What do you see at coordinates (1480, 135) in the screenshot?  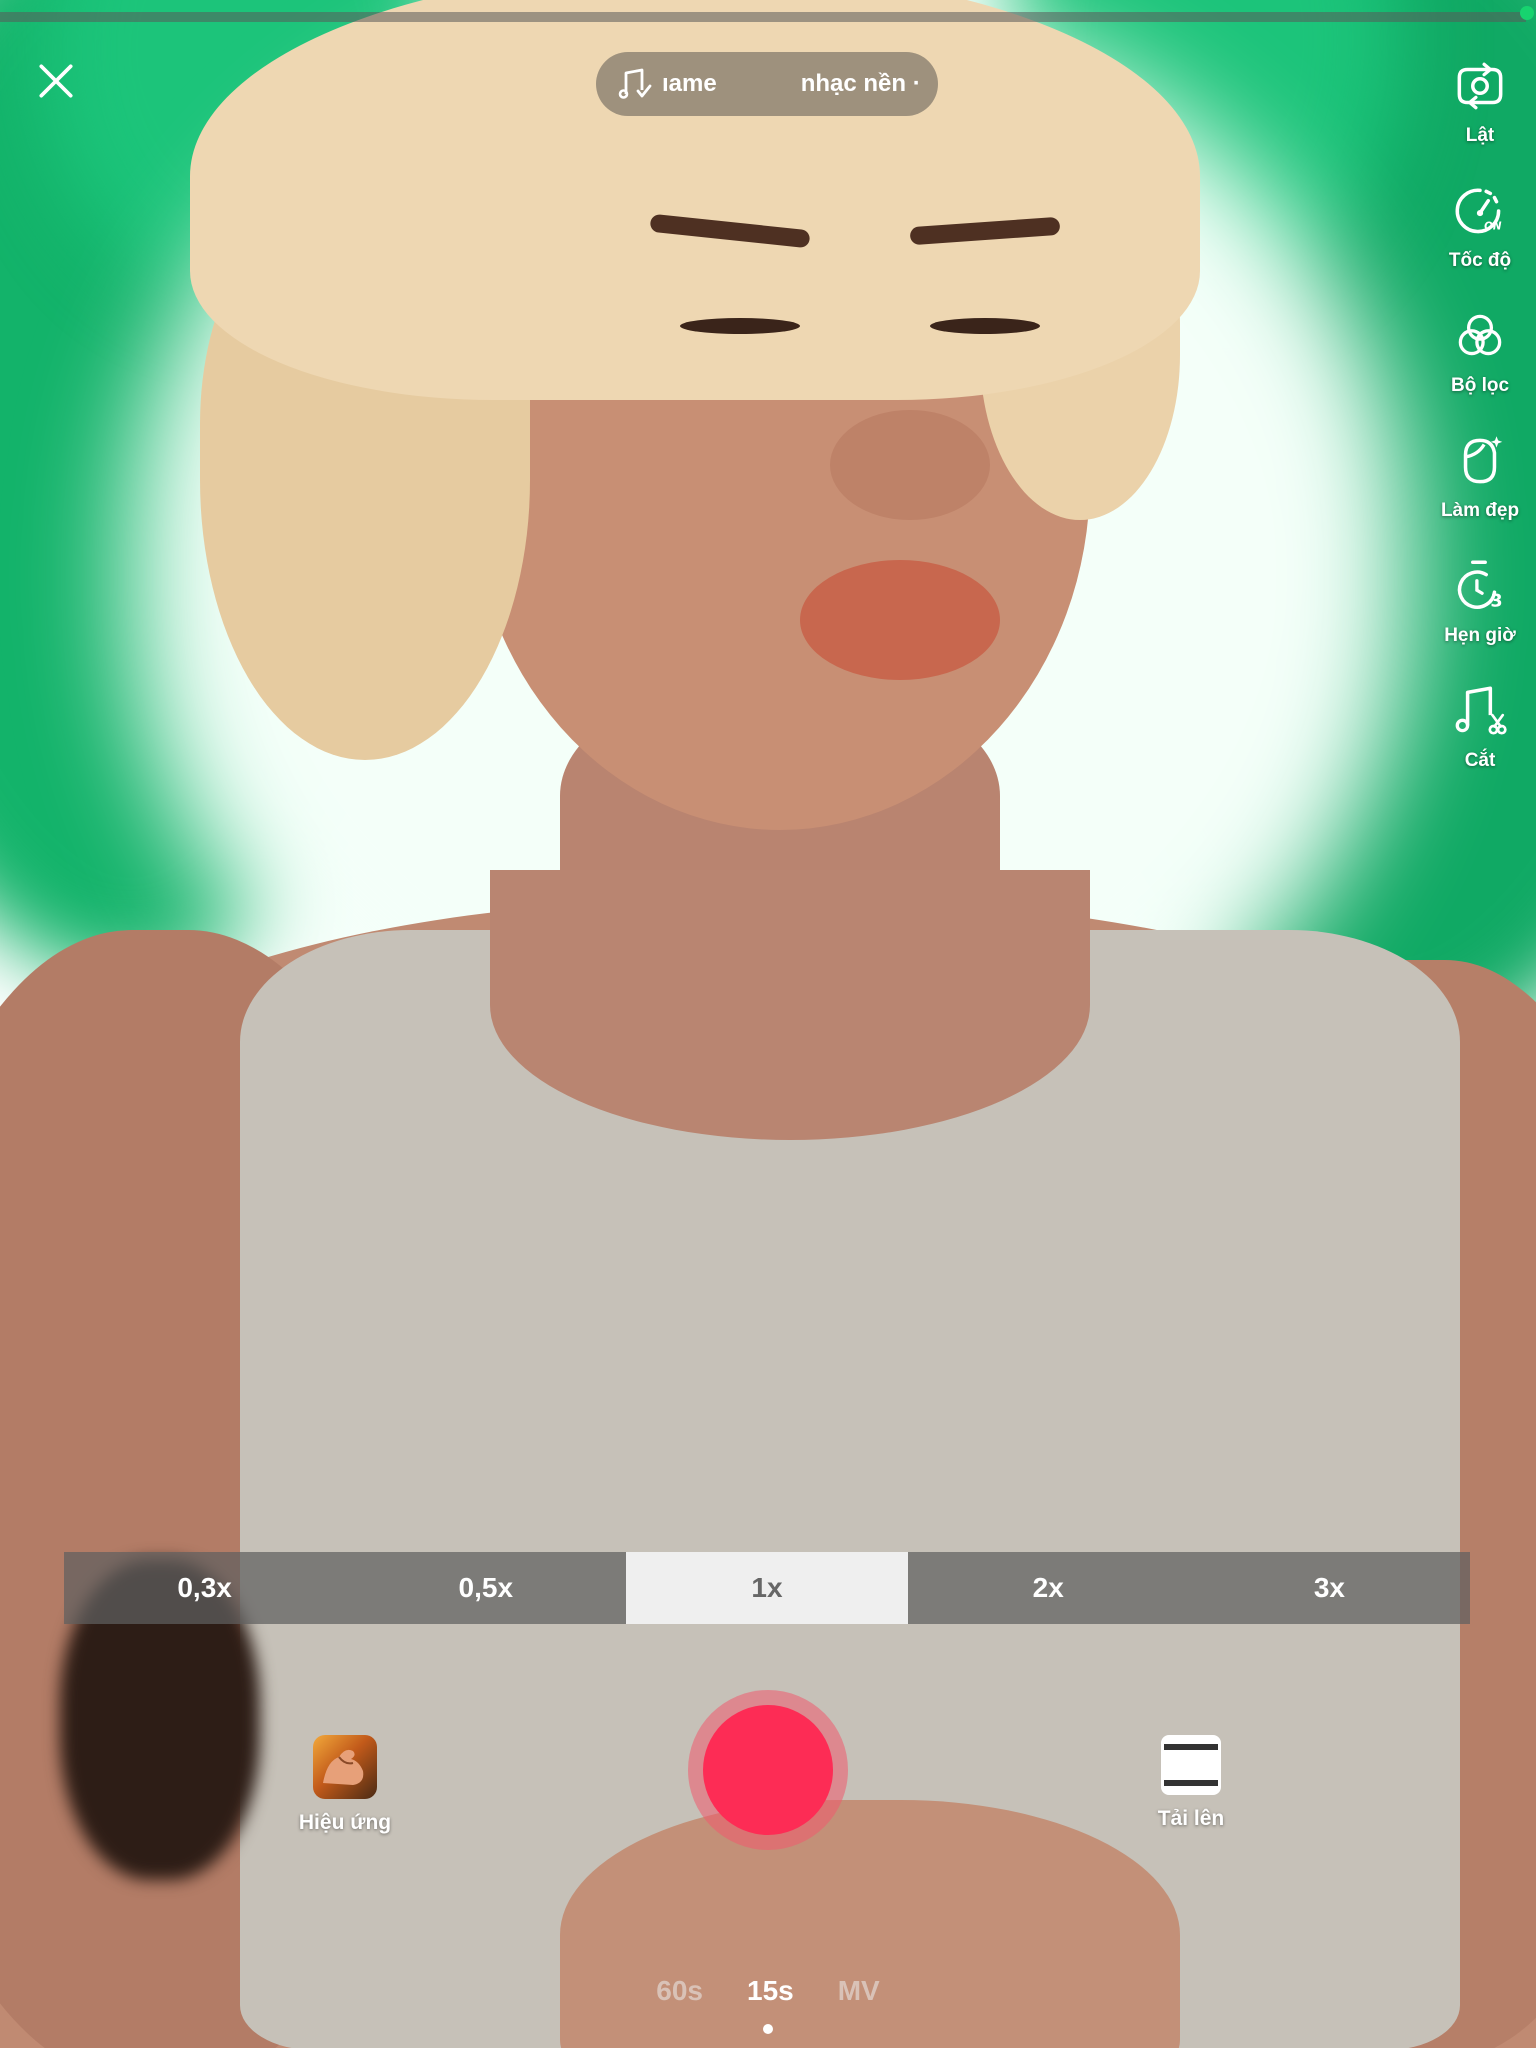 I see `tool-flip-label: Lật` at bounding box center [1480, 135].